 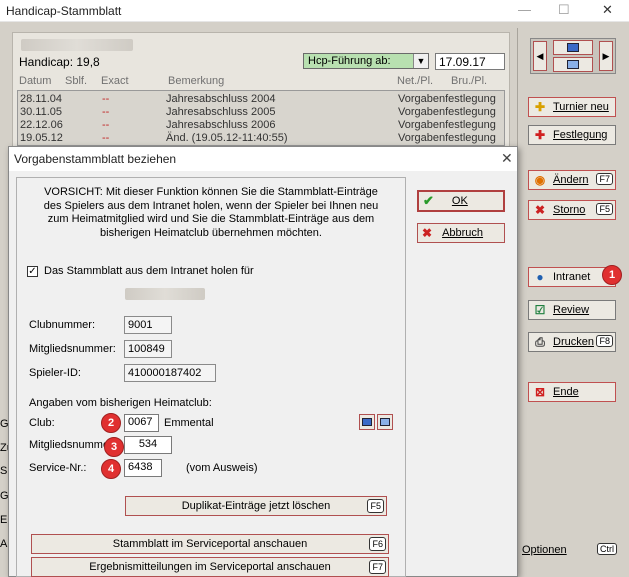 I want to click on row-note: Jahresabschluss 2006, so click(x=221, y=125).